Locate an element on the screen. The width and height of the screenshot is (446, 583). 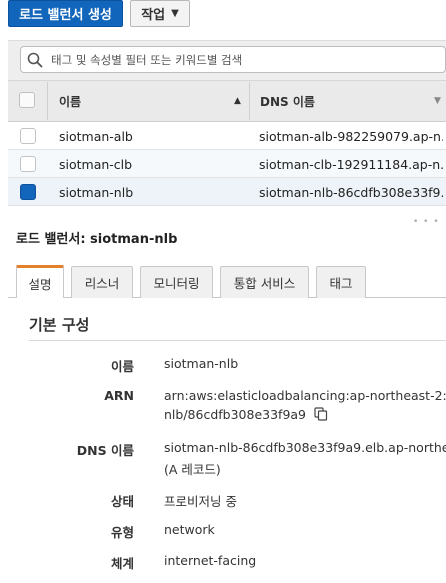
field-value-type: network is located at coordinates (189, 529).